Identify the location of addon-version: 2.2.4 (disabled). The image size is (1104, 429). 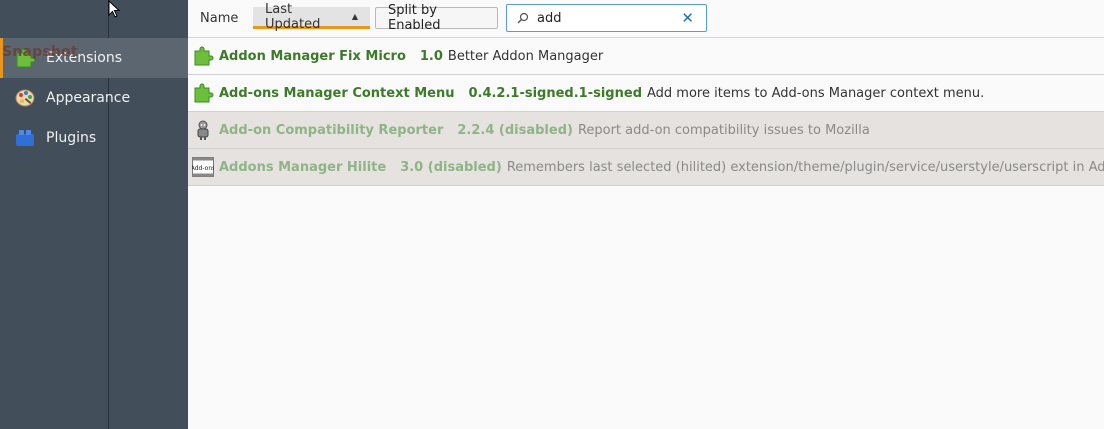
(515, 130).